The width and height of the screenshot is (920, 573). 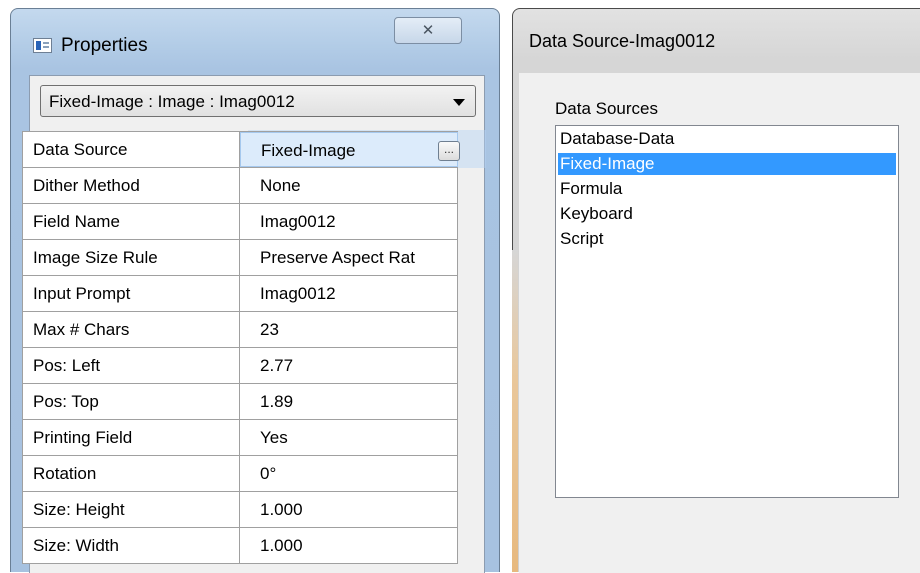 I want to click on property-value: 1.89, so click(x=349, y=401).